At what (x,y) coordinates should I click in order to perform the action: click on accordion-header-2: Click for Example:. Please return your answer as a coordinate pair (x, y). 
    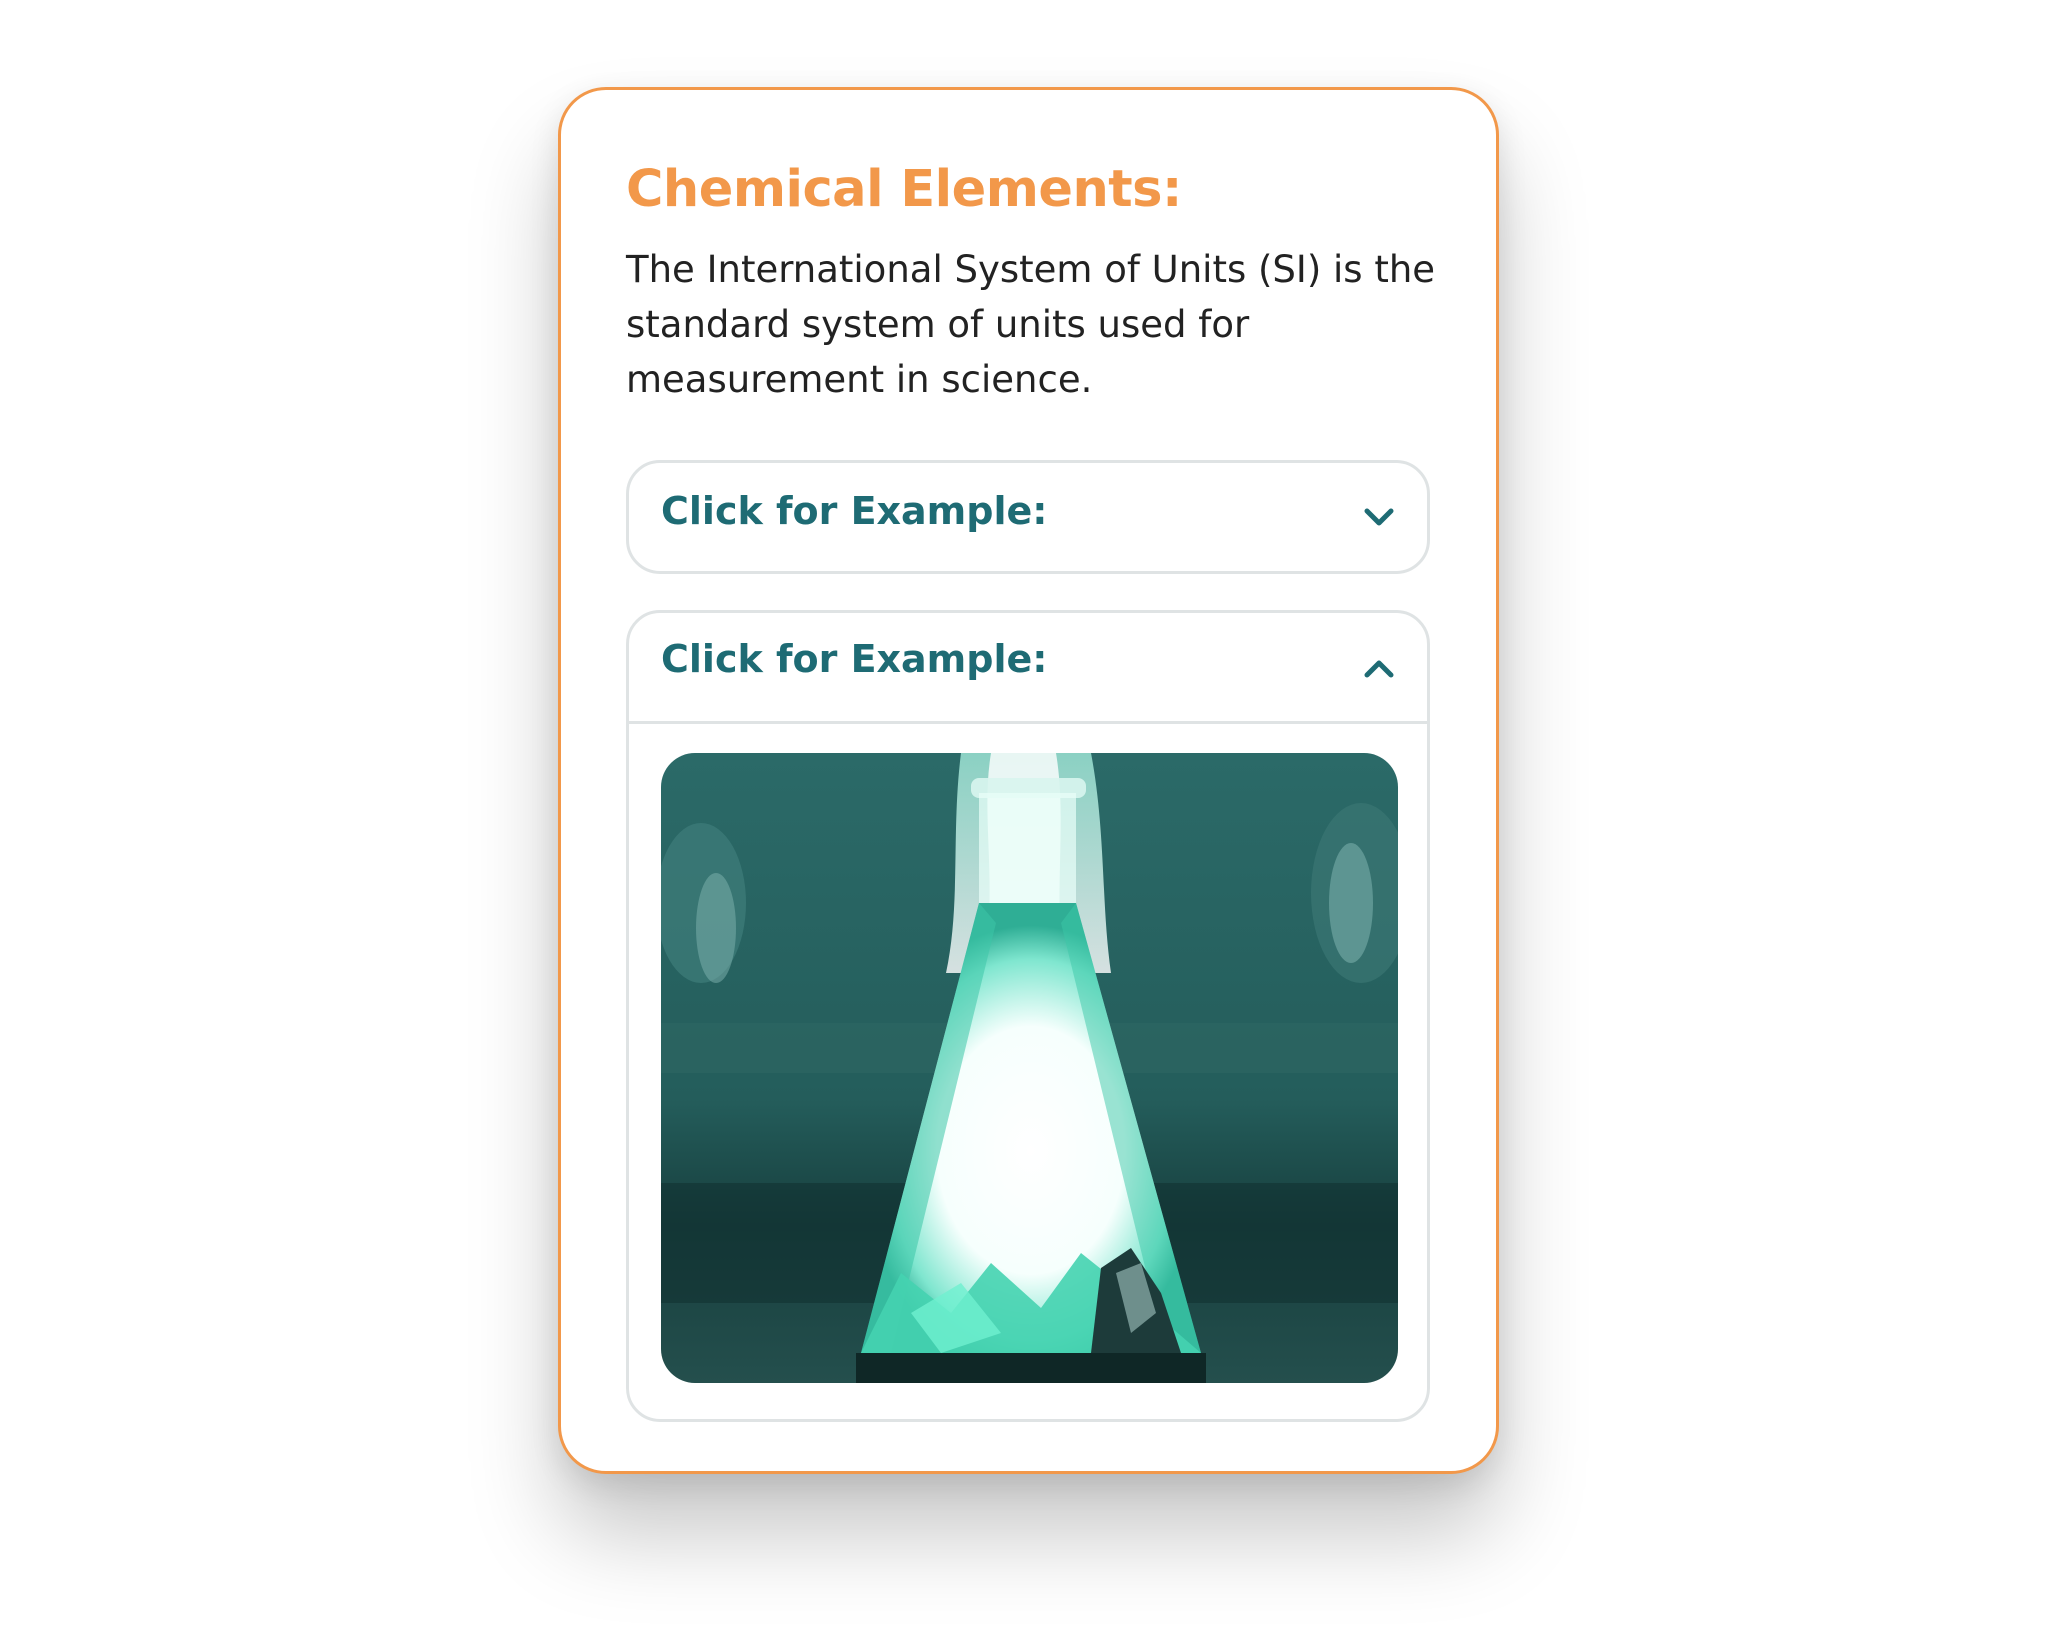
    Looking at the image, I should click on (1028, 668).